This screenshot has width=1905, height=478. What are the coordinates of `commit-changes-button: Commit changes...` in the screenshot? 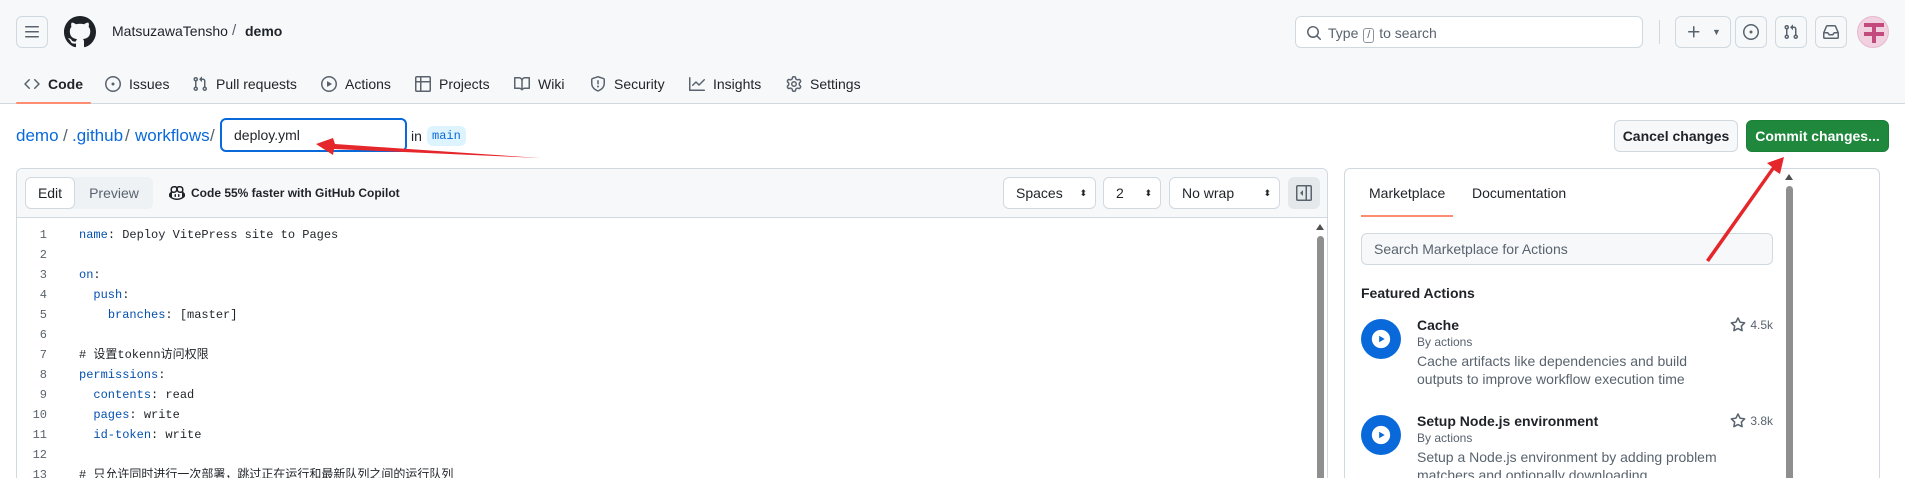 It's located at (1817, 136).